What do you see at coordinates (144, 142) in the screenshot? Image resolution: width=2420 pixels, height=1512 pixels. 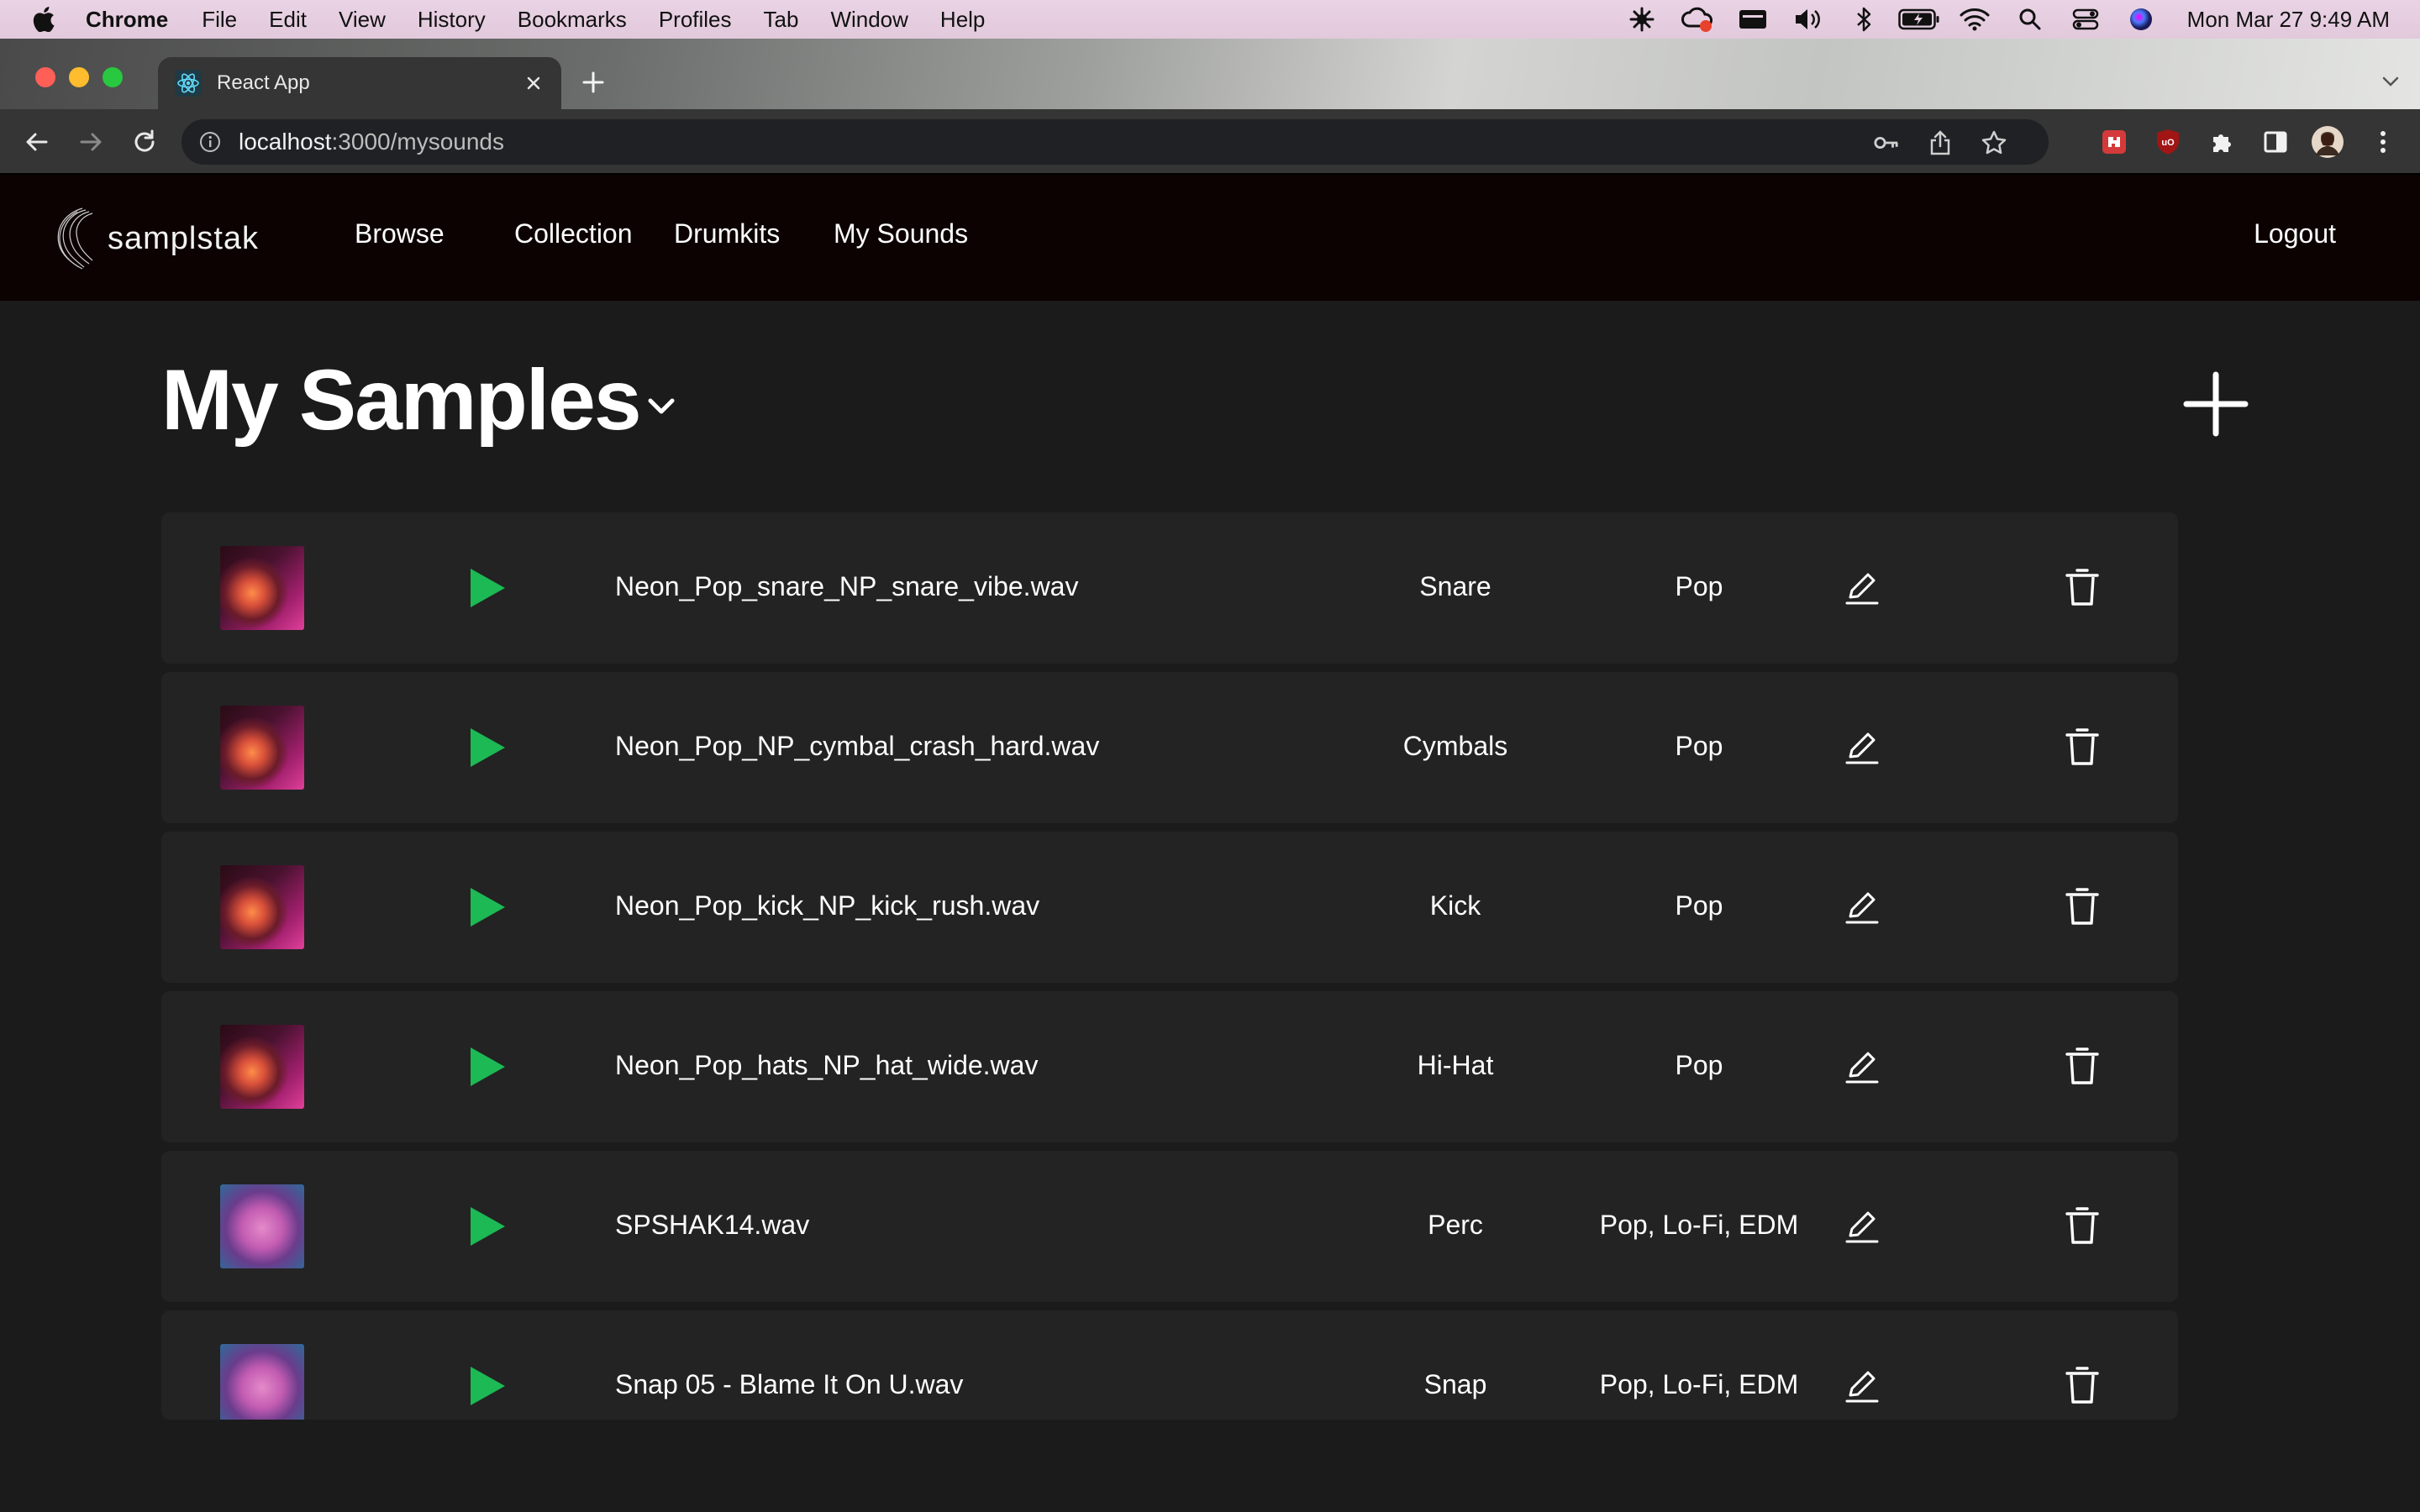 I see `reload-icon` at bounding box center [144, 142].